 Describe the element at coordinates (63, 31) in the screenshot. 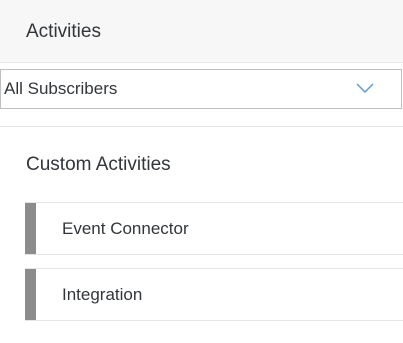

I see `panel-title: Activities` at that location.